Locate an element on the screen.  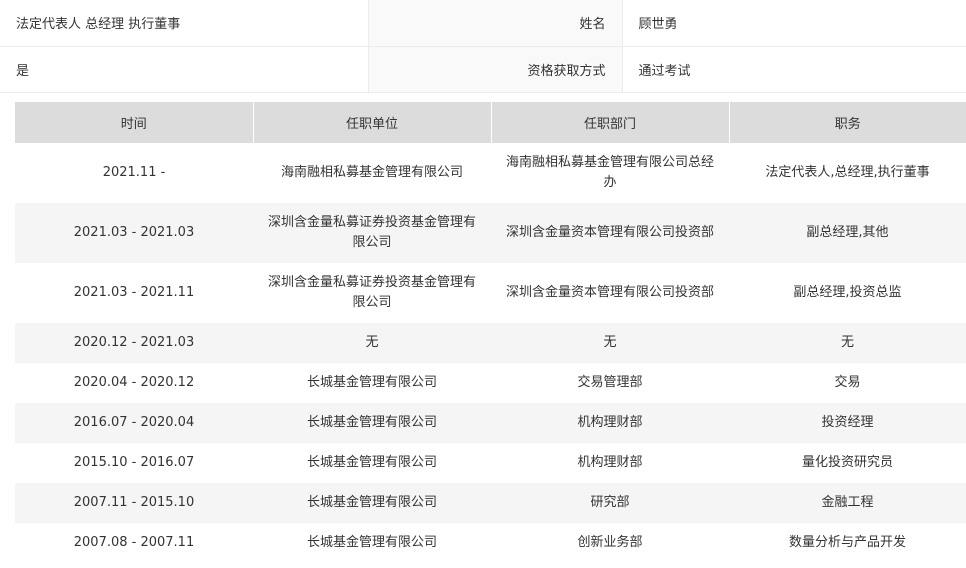
cell-time: 2021.11 - is located at coordinates (134, 173).